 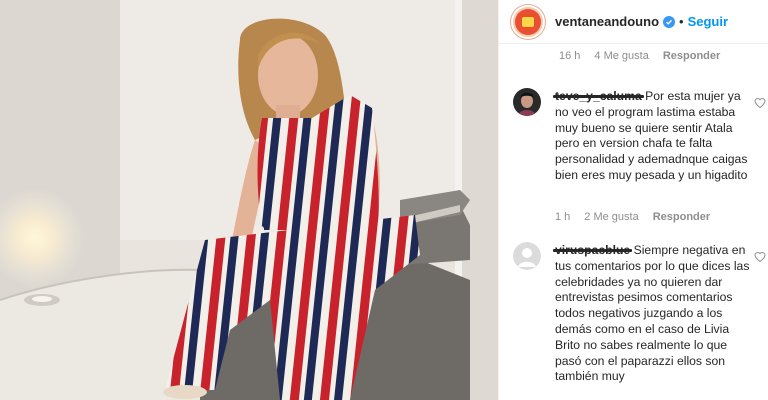 What do you see at coordinates (607, 21) in the screenshot?
I see `post-username: ventaneandouno` at bounding box center [607, 21].